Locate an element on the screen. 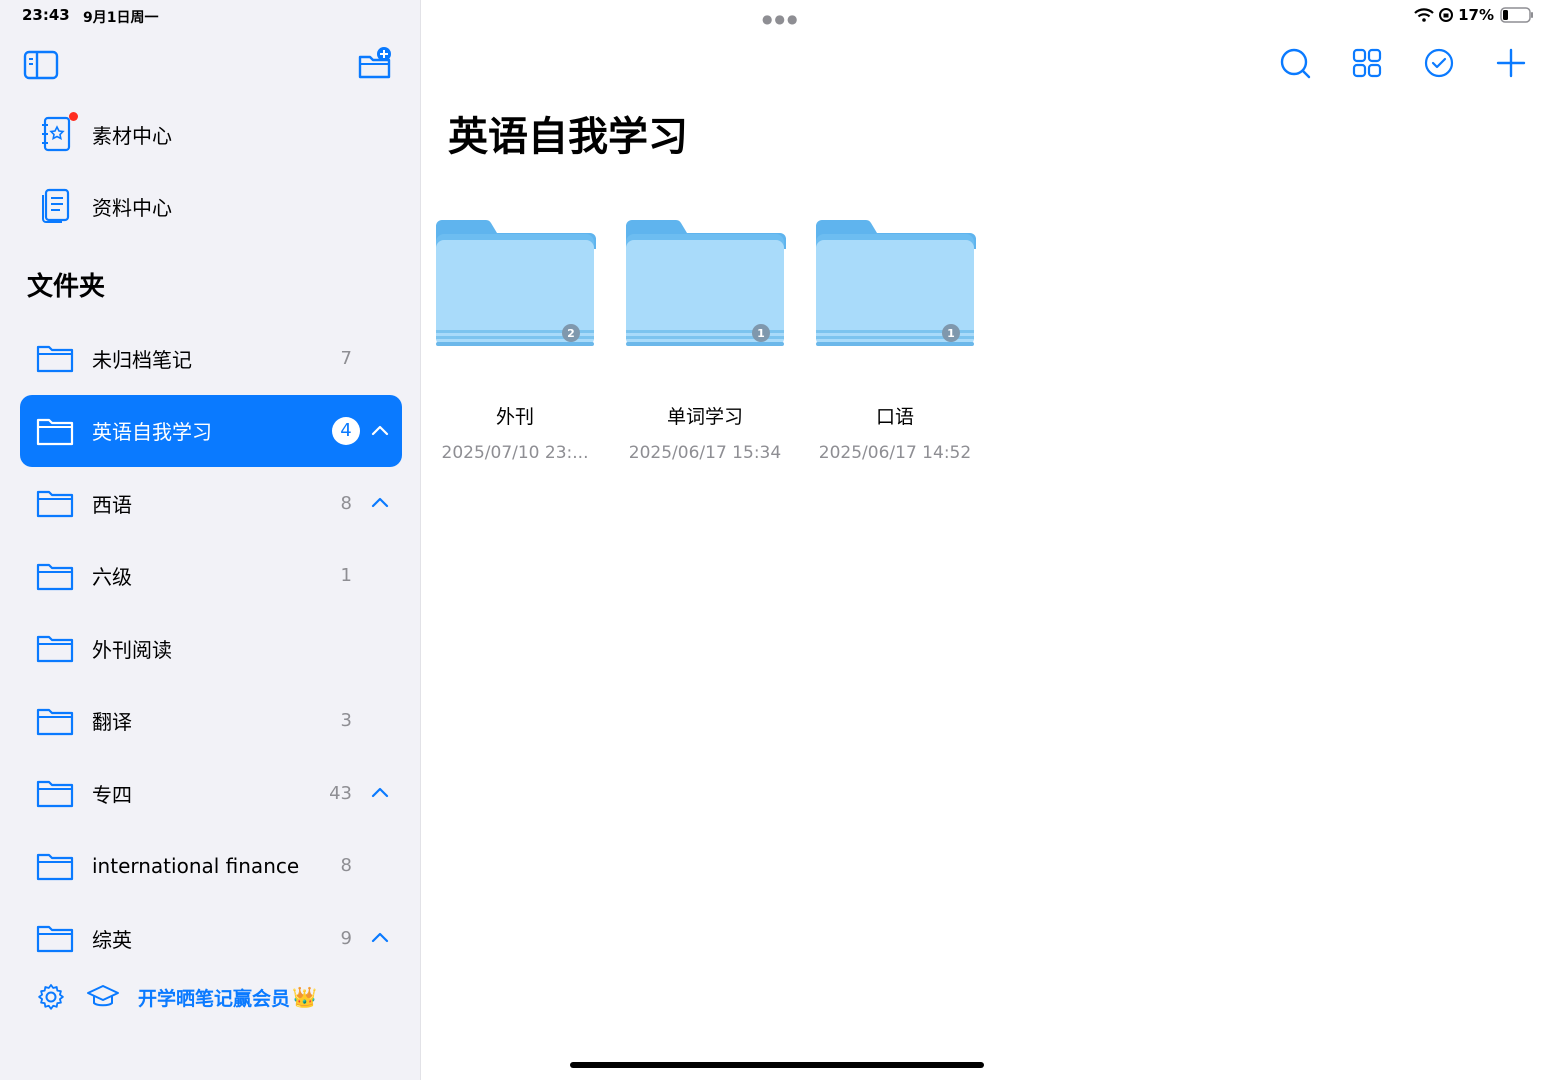 The image size is (1554, 1080). folder-card-date: 2025/06/17 14:52 is located at coordinates (895, 453).